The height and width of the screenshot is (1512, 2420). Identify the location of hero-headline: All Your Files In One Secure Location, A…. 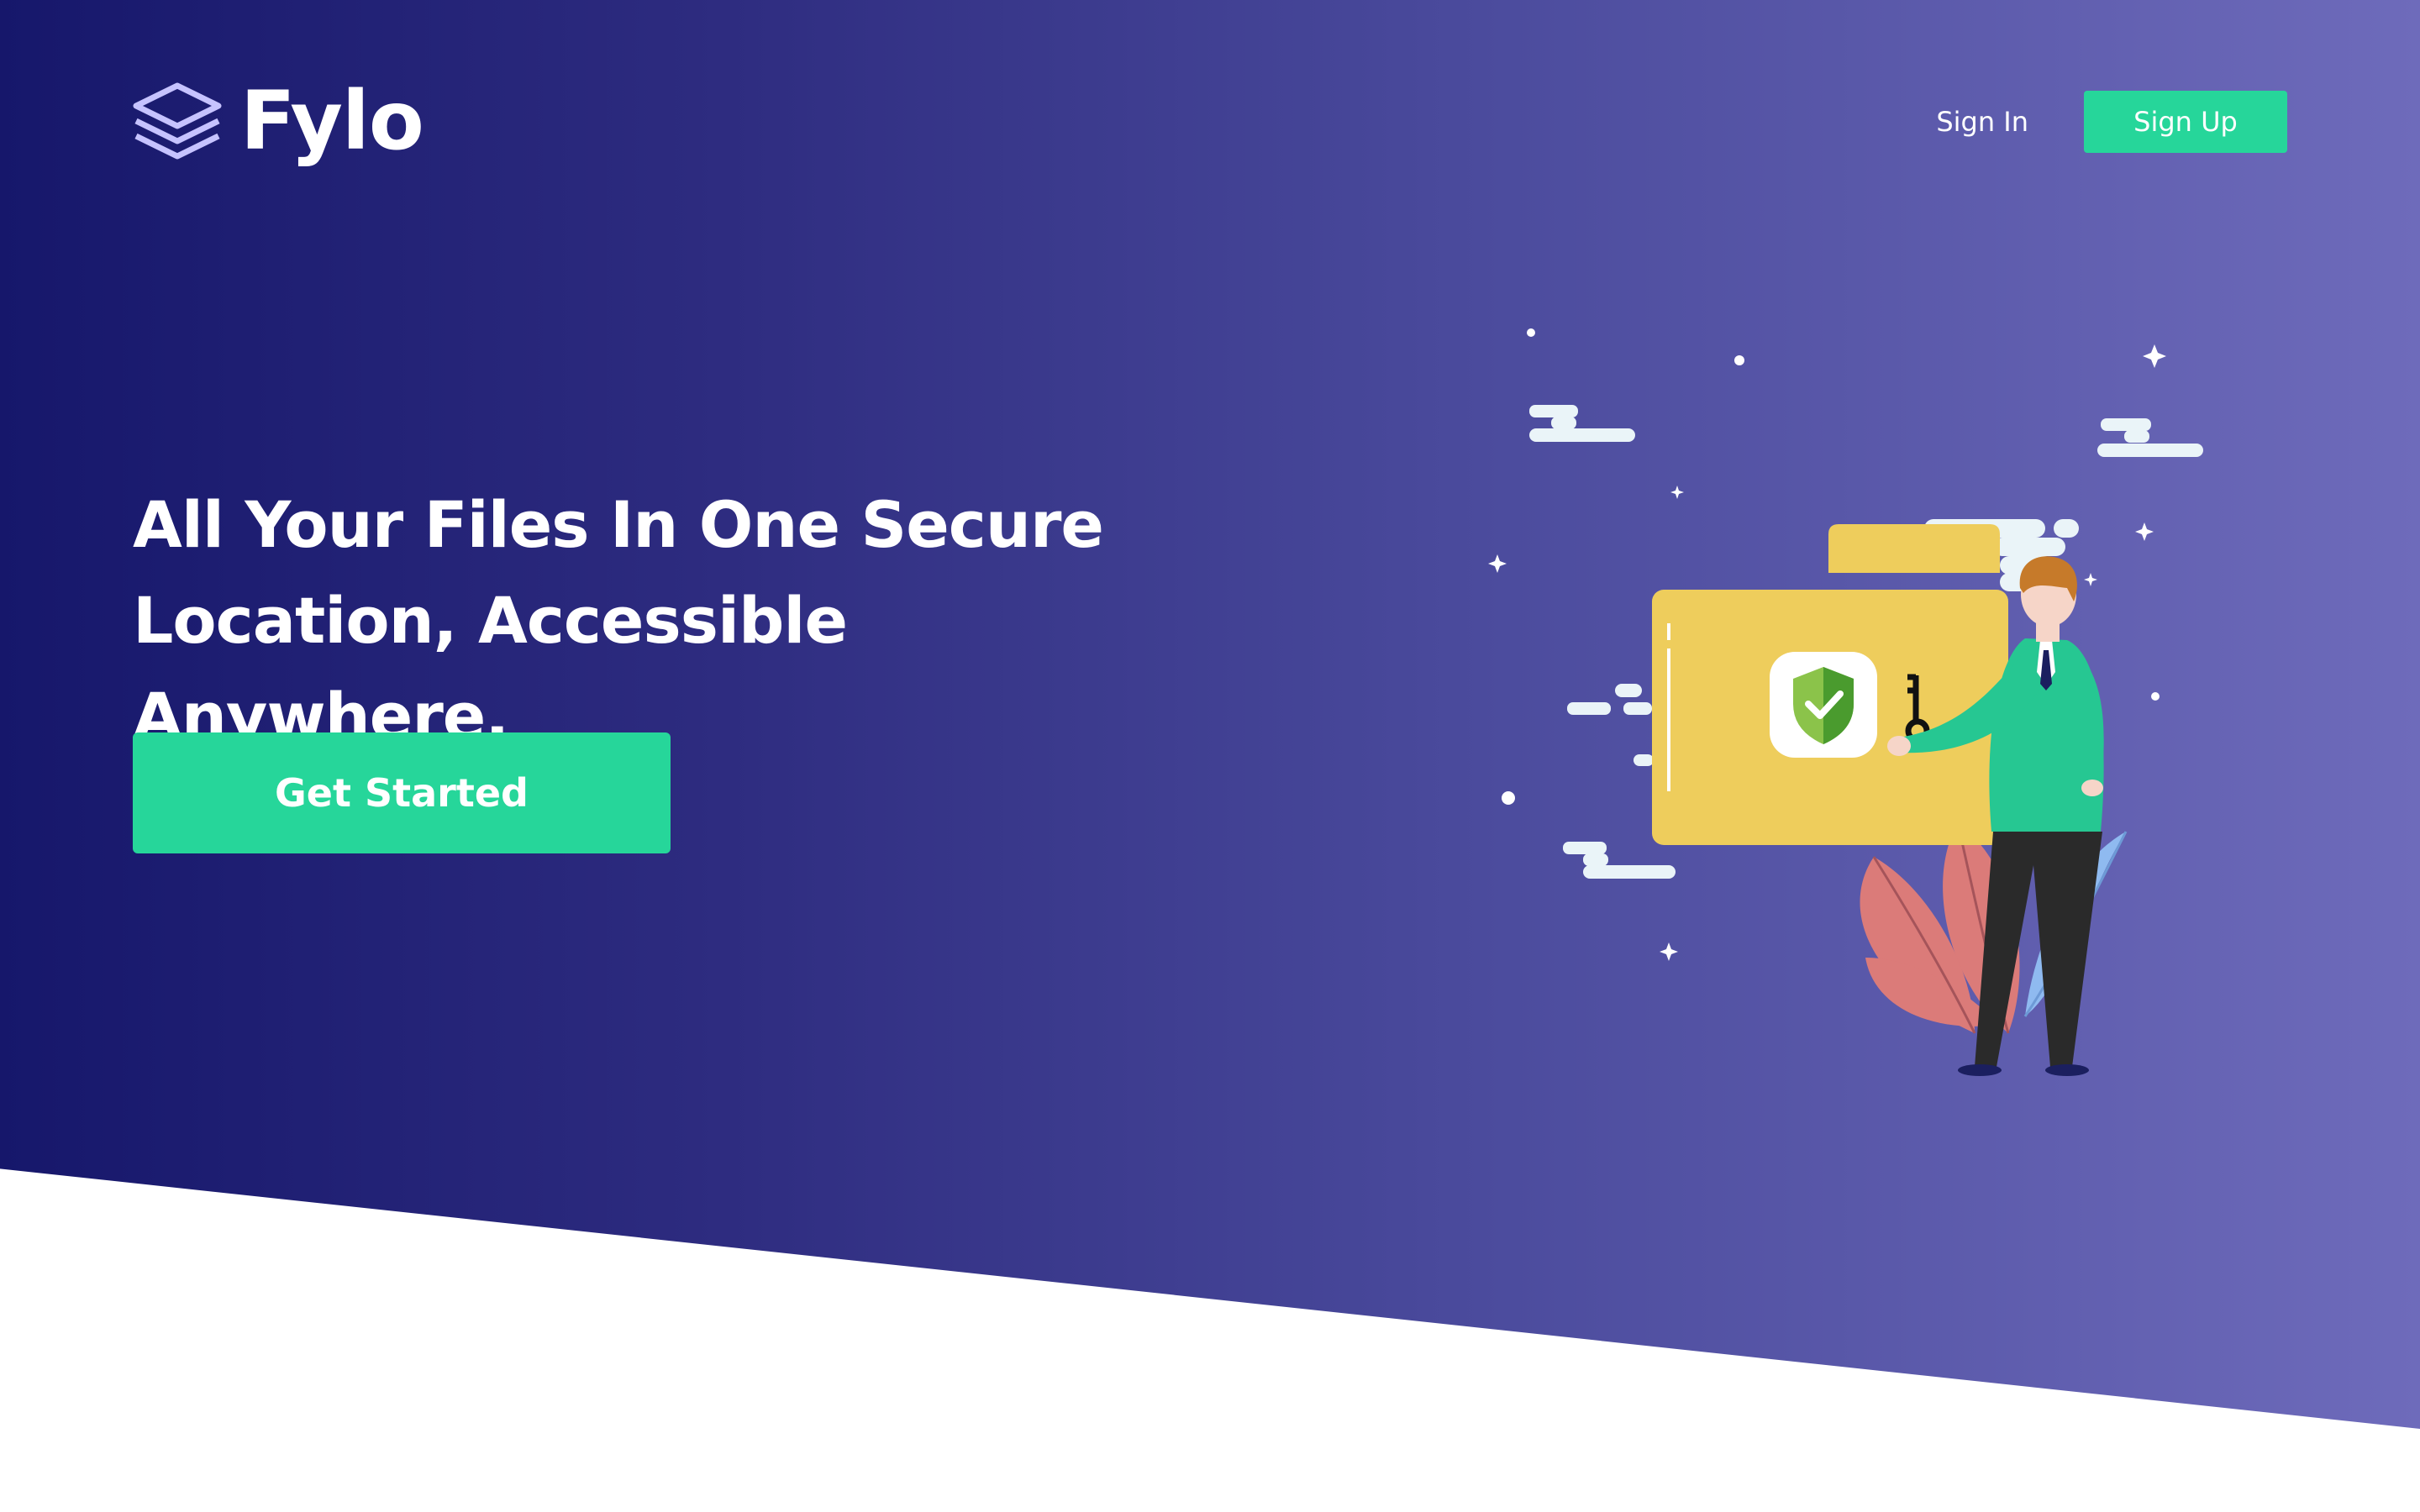
(679, 620).